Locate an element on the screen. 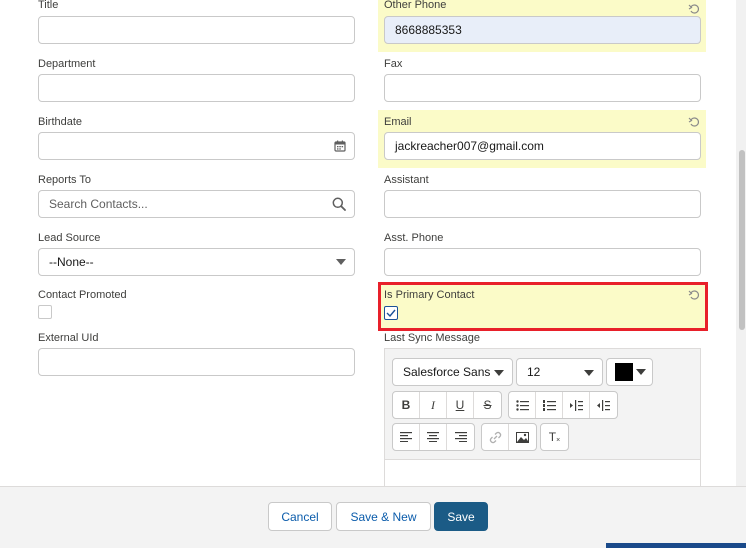 The height and width of the screenshot is (548, 746). clear-group: T × is located at coordinates (554, 437).